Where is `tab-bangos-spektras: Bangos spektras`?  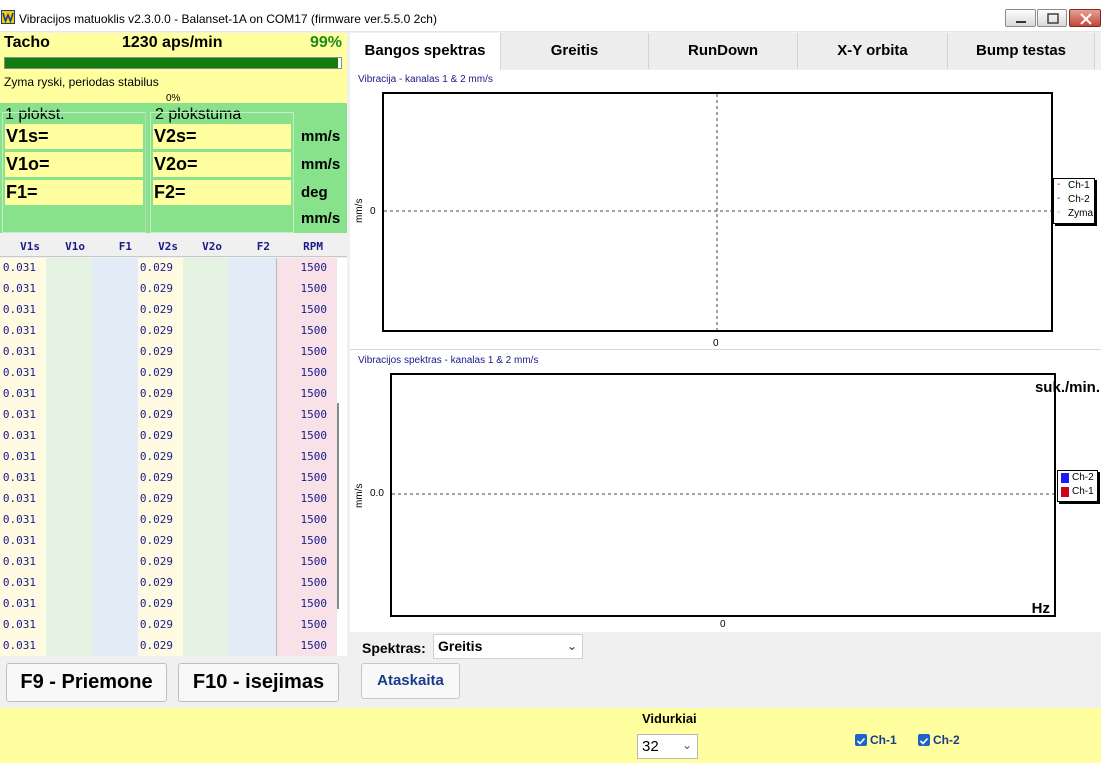 tab-bangos-spektras: Bangos spektras is located at coordinates (425, 51).